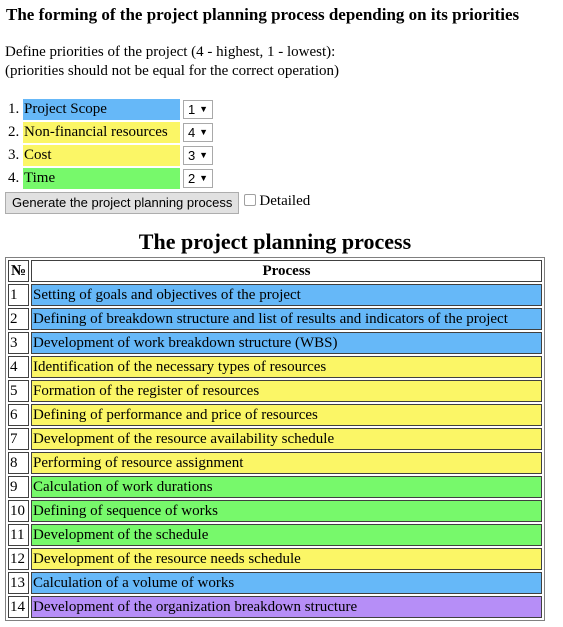 Image resolution: width=563 pixels, height=627 pixels. I want to click on table-row: 9 Calculation of work durations, so click(275, 487).